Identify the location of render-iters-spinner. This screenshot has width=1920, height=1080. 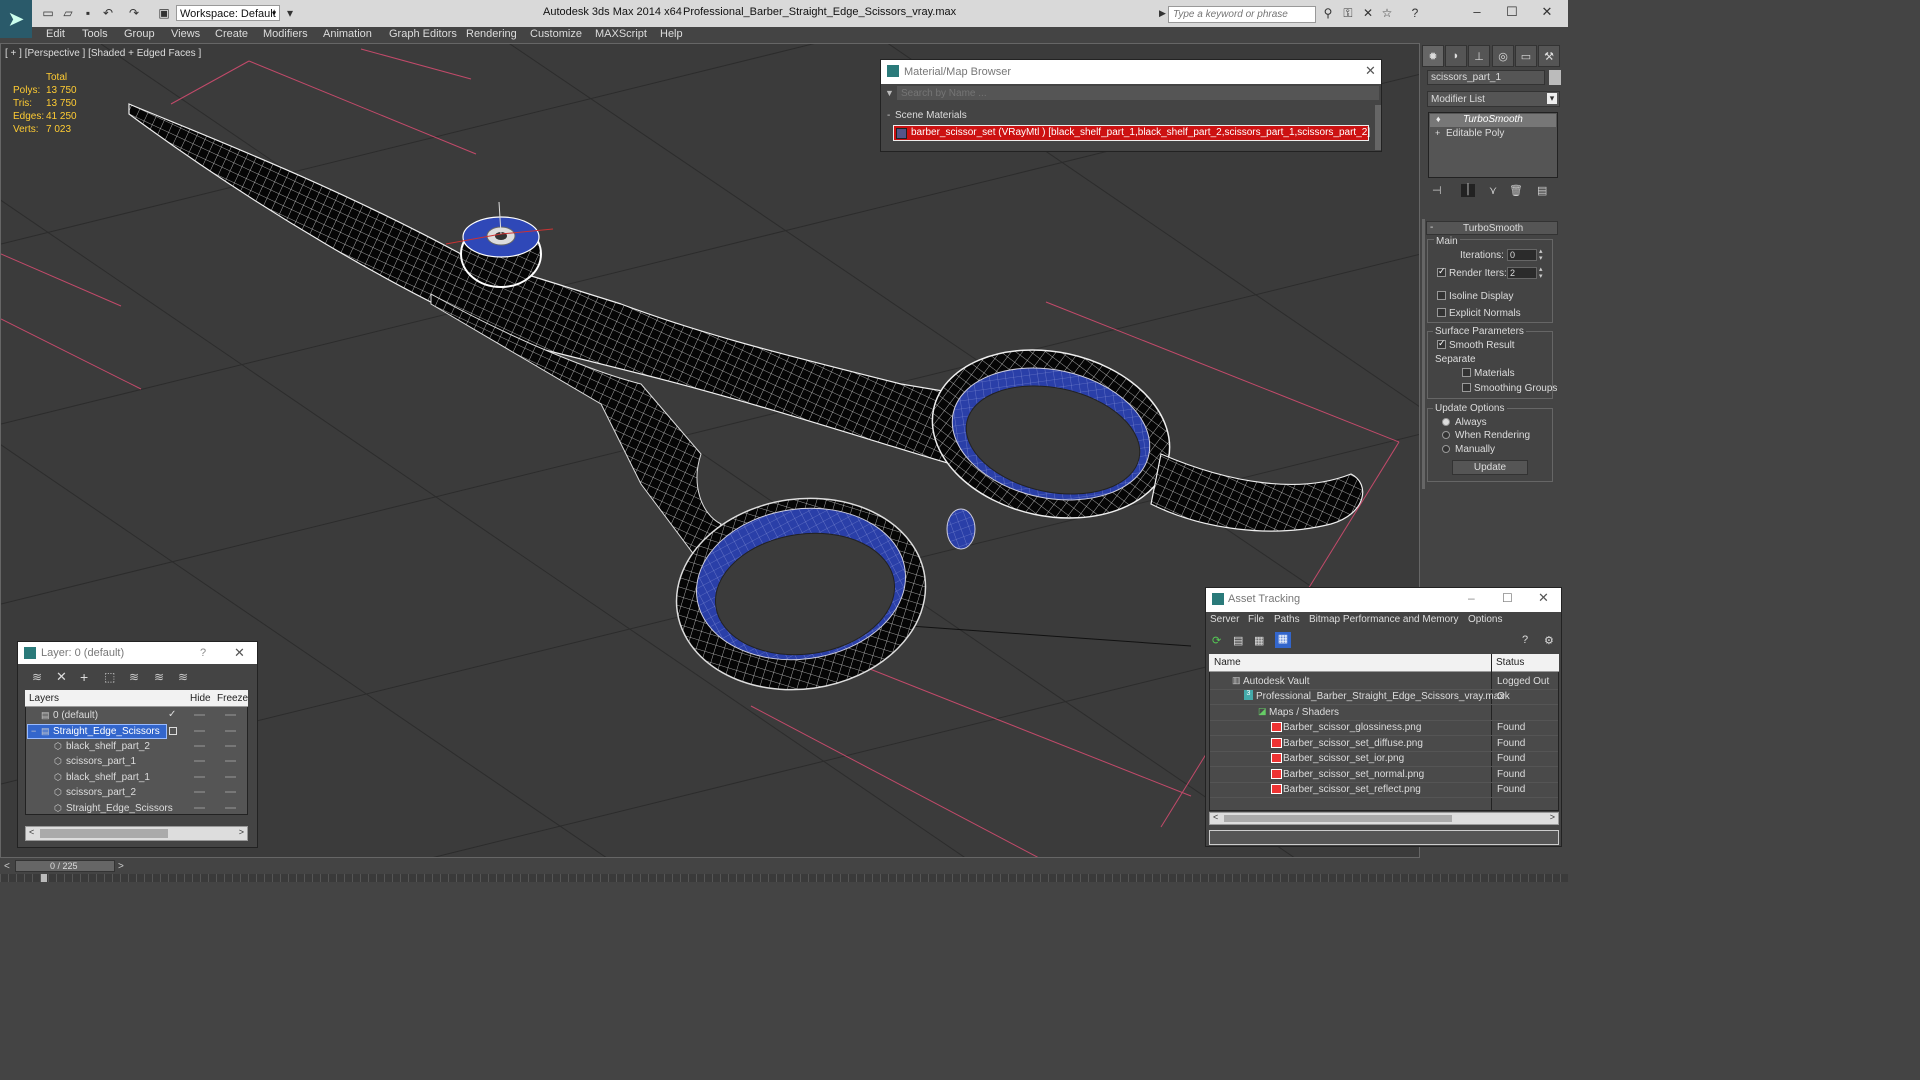
(1522, 273).